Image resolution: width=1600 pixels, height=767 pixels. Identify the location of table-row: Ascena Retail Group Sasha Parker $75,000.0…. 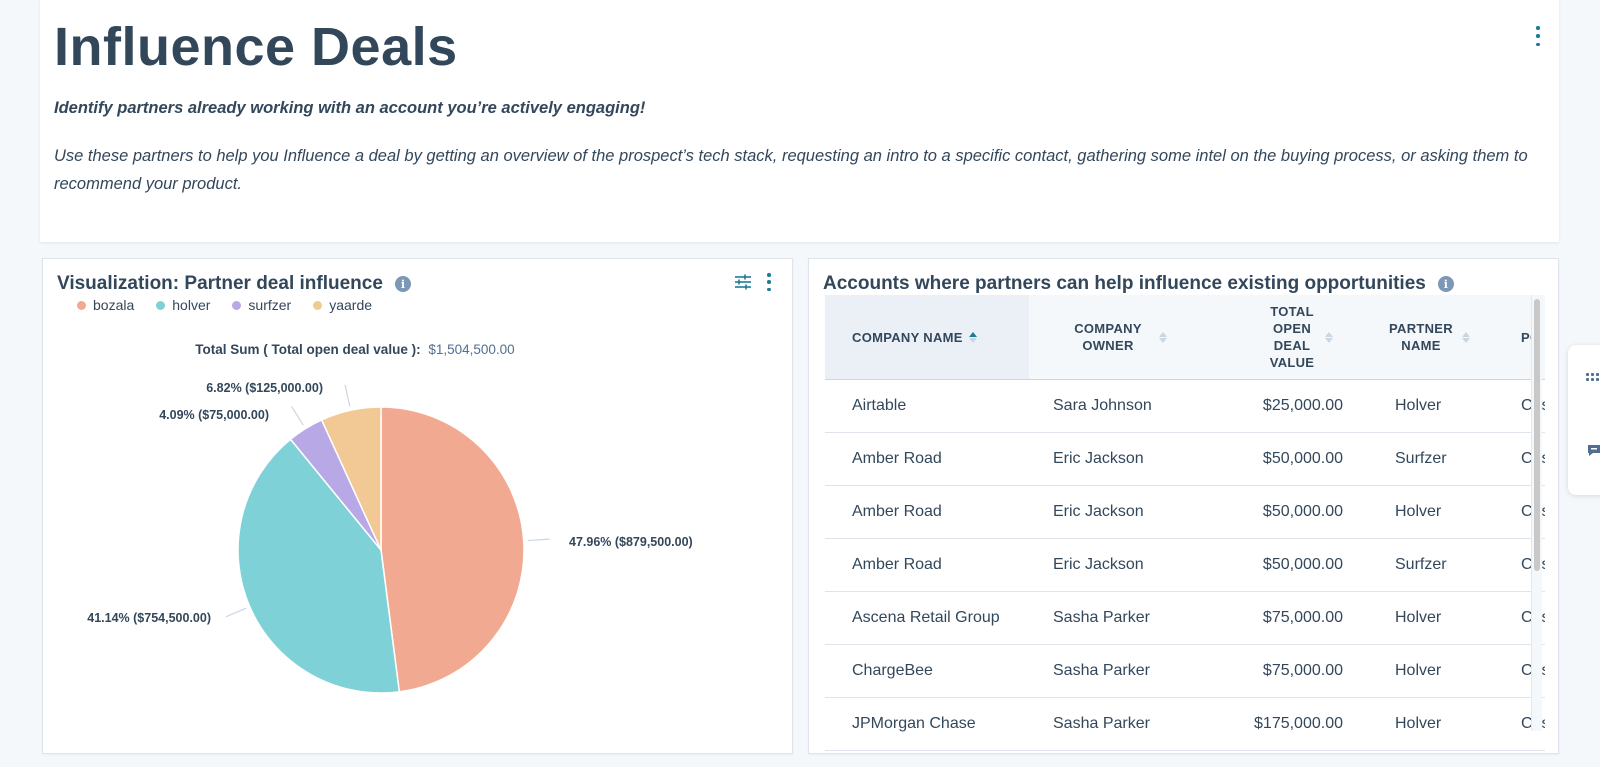
(1185, 618).